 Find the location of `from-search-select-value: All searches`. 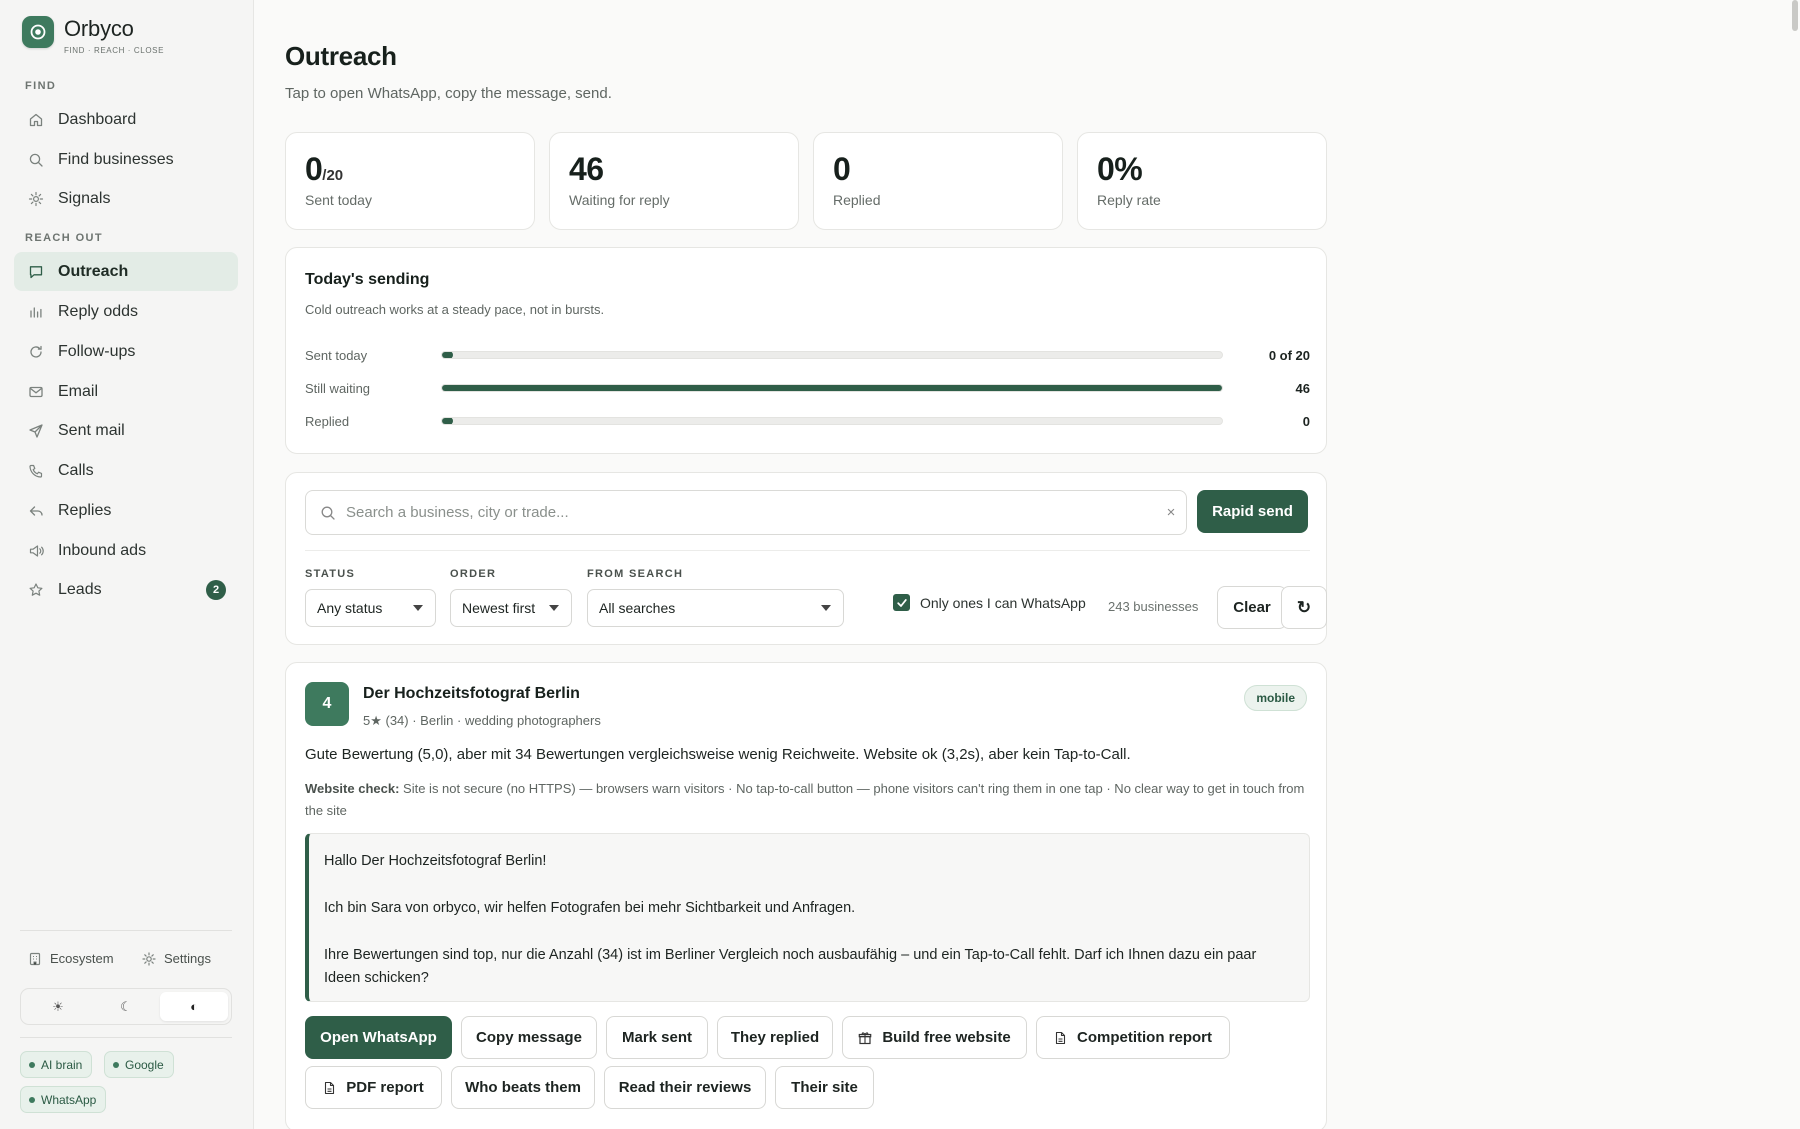

from-search-select-value: All searches is located at coordinates (637, 608).